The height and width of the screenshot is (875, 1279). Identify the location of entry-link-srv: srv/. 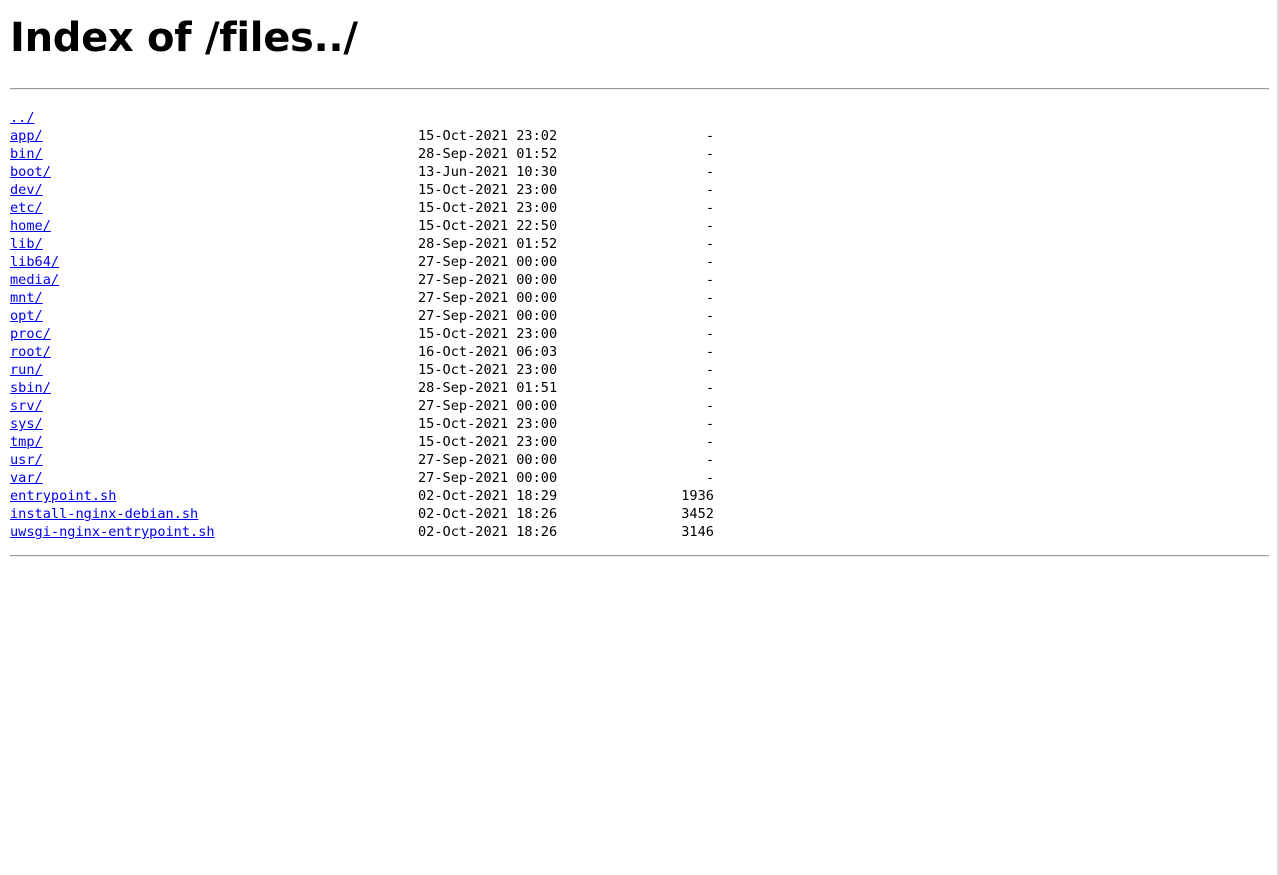
(26, 406).